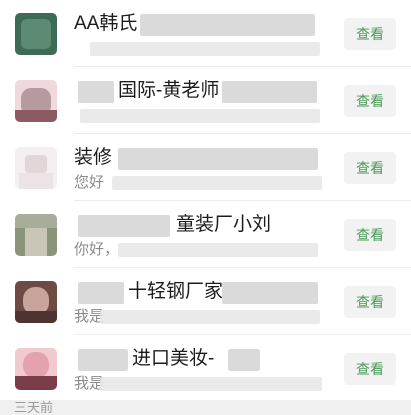 The width and height of the screenshot is (411, 415). I want to click on contact-name: 十轻钢厂家, so click(176, 291).